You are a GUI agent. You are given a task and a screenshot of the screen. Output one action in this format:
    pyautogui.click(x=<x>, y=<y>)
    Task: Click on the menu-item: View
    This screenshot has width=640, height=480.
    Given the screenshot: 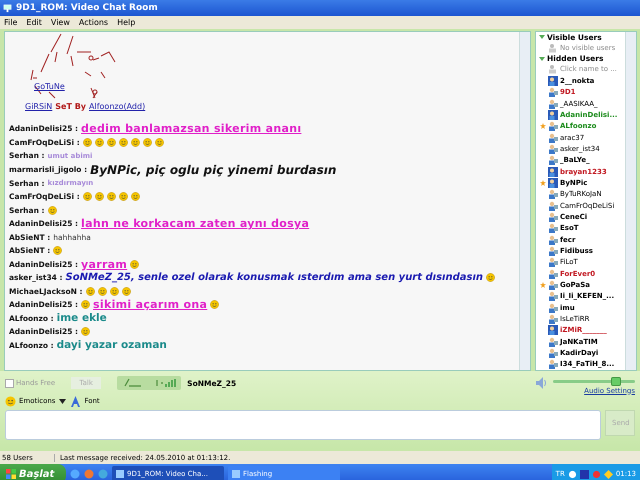 What is the action you would take?
    pyautogui.click(x=60, y=22)
    